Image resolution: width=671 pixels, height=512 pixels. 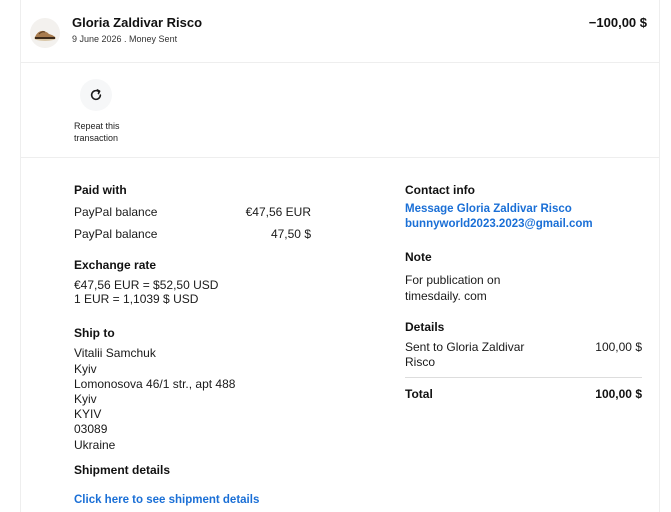 What do you see at coordinates (100, 190) in the screenshot?
I see `paid-with-title: Paid with` at bounding box center [100, 190].